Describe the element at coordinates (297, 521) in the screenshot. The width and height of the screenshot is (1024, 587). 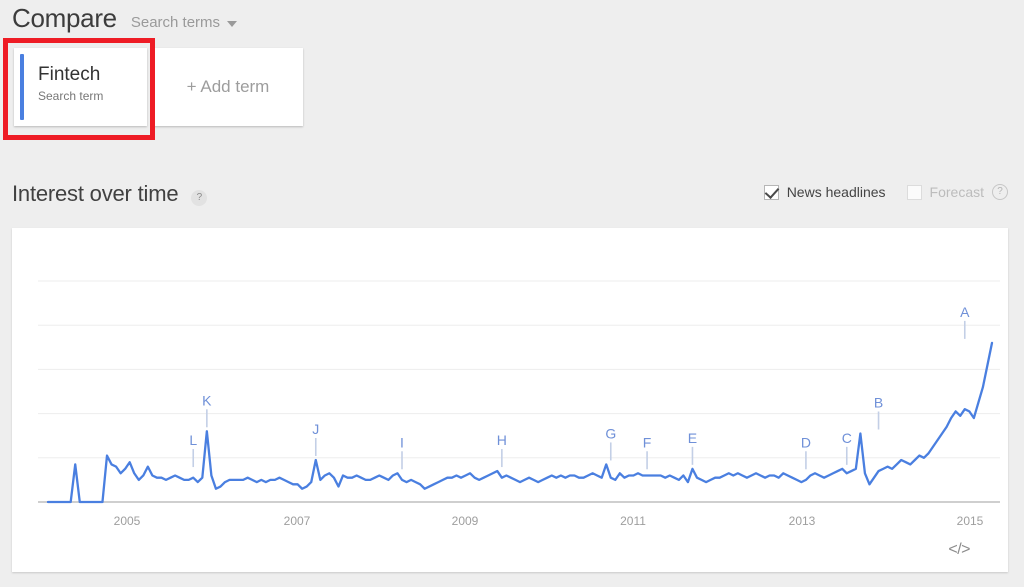
I see `svg-text: 2007` at that location.